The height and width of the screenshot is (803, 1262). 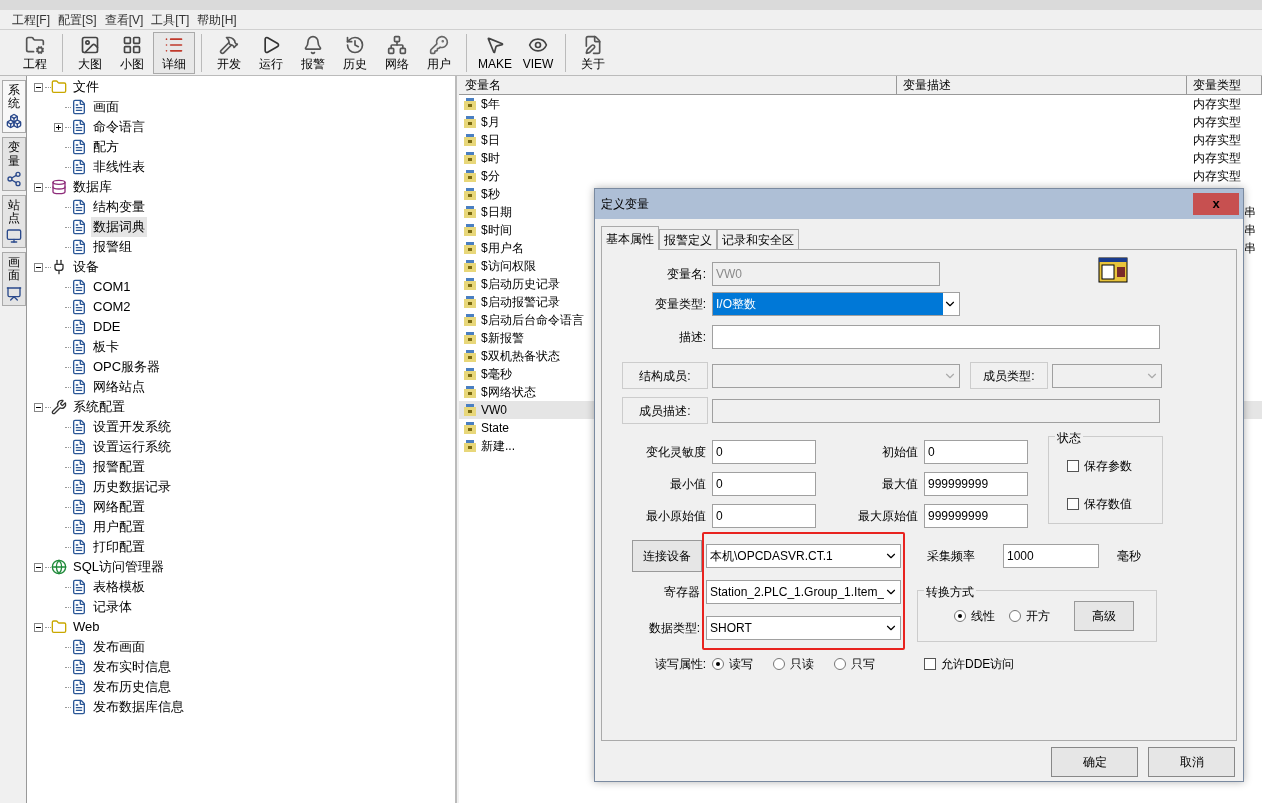 What do you see at coordinates (508, 392) in the screenshot?
I see `variable-name: $网络状态` at bounding box center [508, 392].